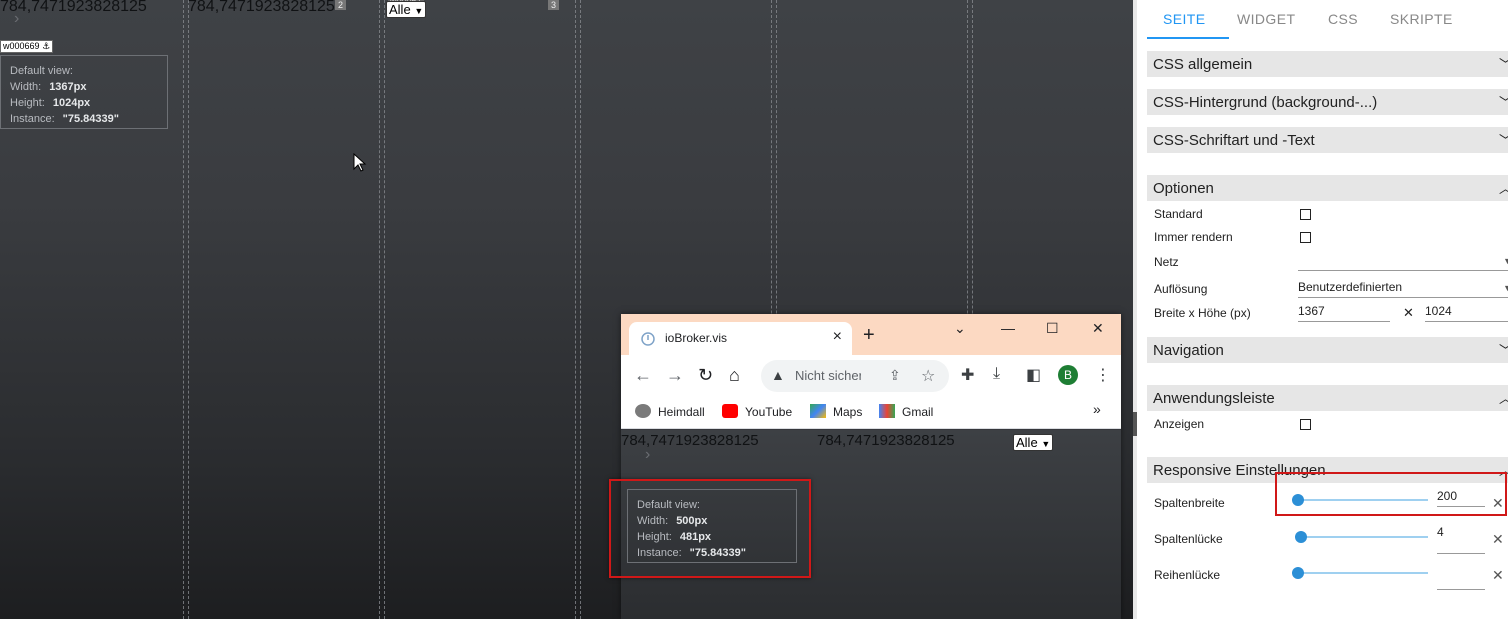  What do you see at coordinates (1421, 19) in the screenshot?
I see `tab-skripte: SKRIPTE` at bounding box center [1421, 19].